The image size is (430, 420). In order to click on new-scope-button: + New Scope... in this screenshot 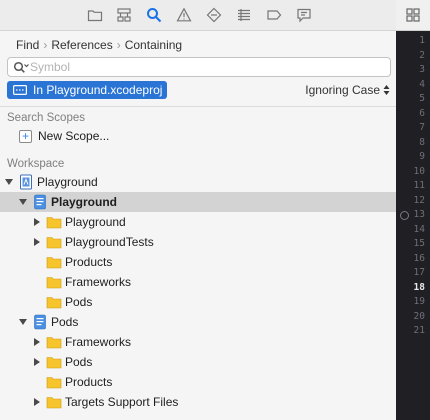, I will do `click(64, 136)`.